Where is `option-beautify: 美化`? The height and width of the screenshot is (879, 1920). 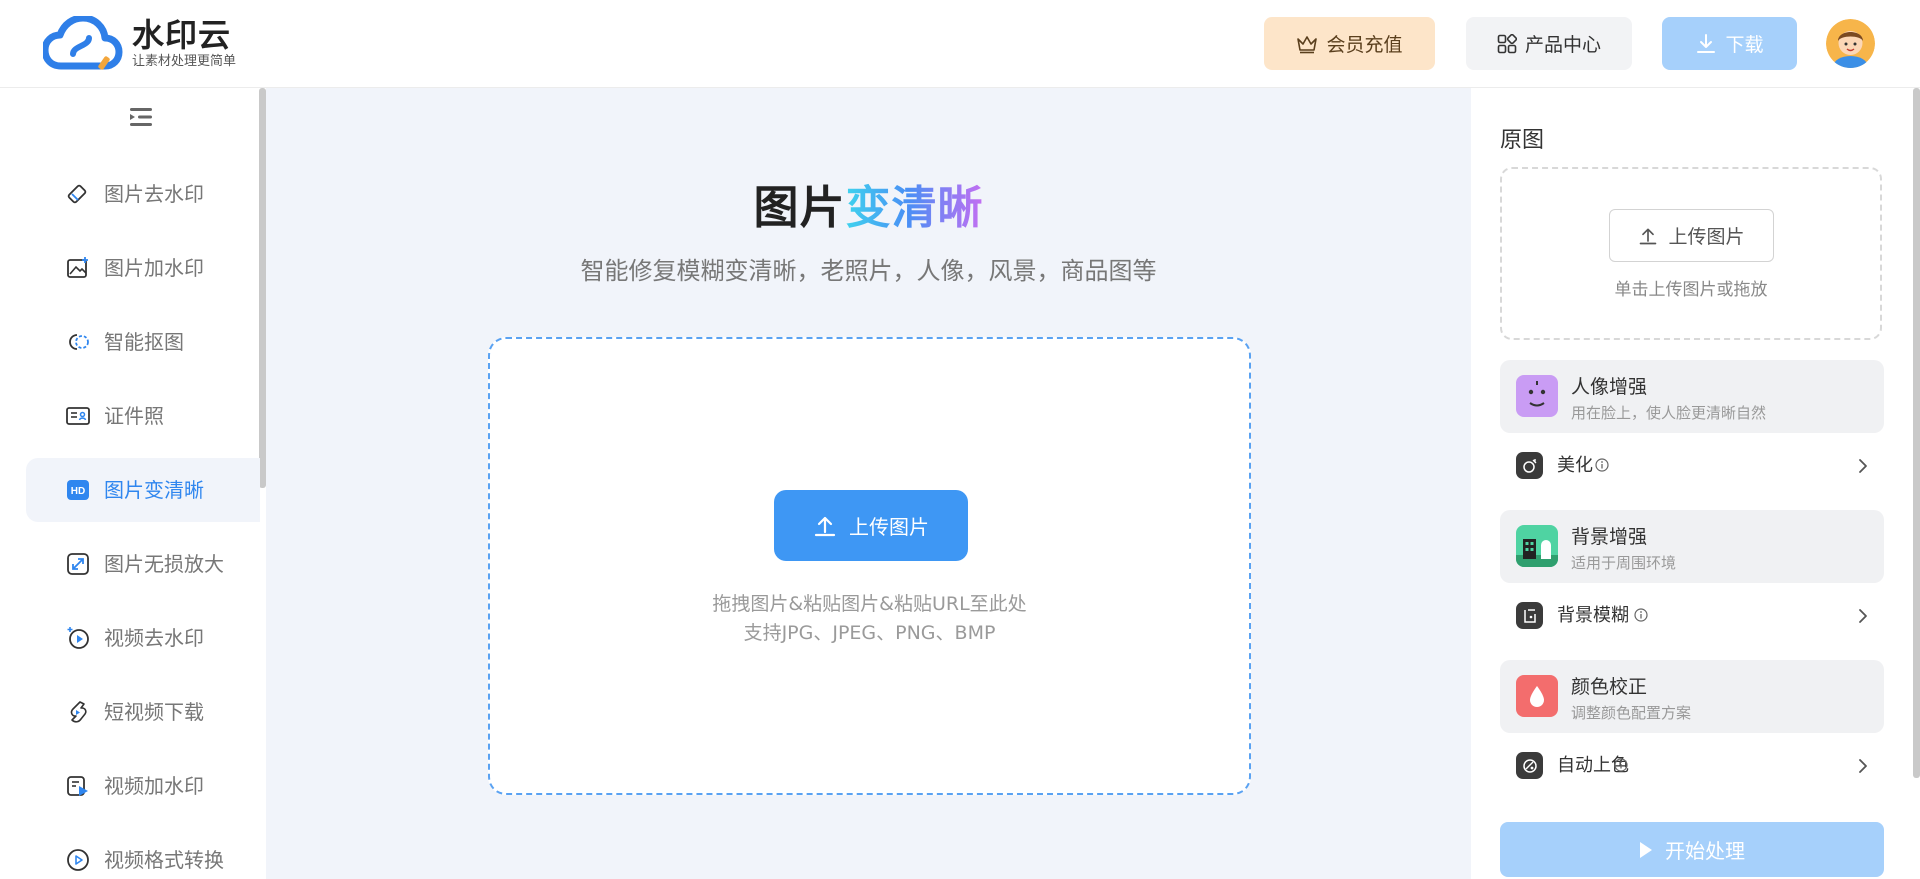 option-beautify: 美化 is located at coordinates (1692, 466).